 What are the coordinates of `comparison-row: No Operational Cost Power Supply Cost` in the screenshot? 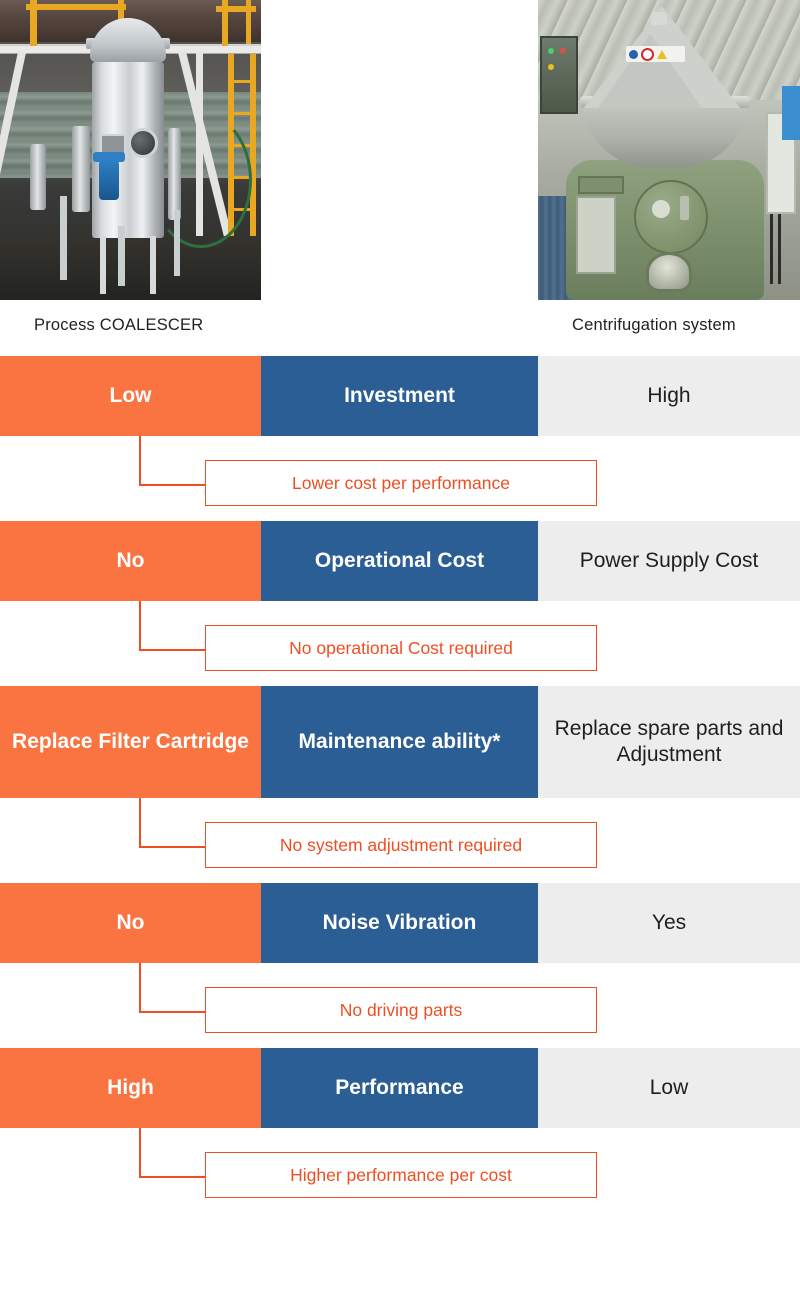 It's located at (400, 561).